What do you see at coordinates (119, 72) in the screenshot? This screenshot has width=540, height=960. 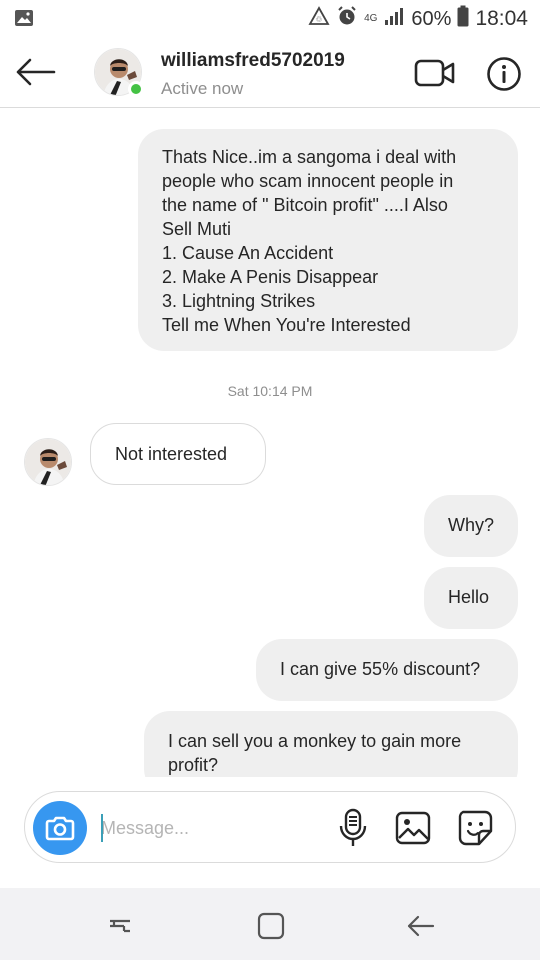 I see `profile-avatar` at bounding box center [119, 72].